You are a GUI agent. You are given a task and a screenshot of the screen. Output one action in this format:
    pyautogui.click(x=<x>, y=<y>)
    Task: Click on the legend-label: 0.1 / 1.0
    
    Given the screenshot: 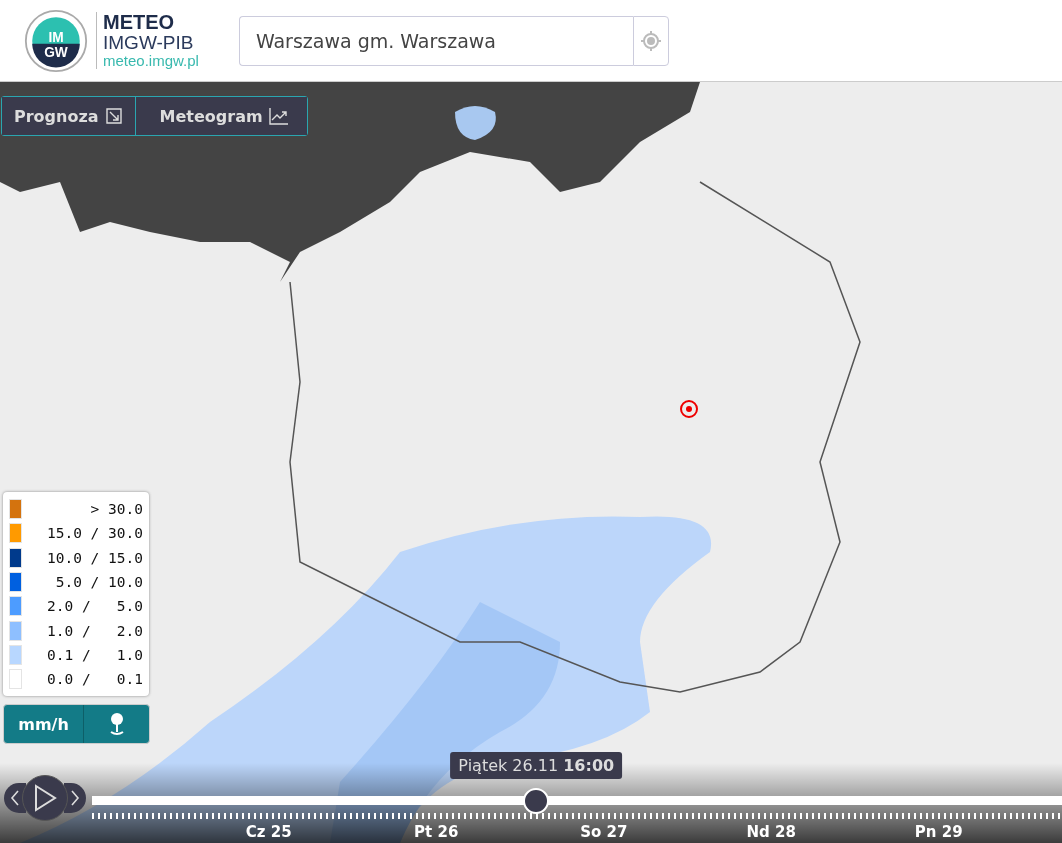 What is the action you would take?
    pyautogui.click(x=94, y=654)
    